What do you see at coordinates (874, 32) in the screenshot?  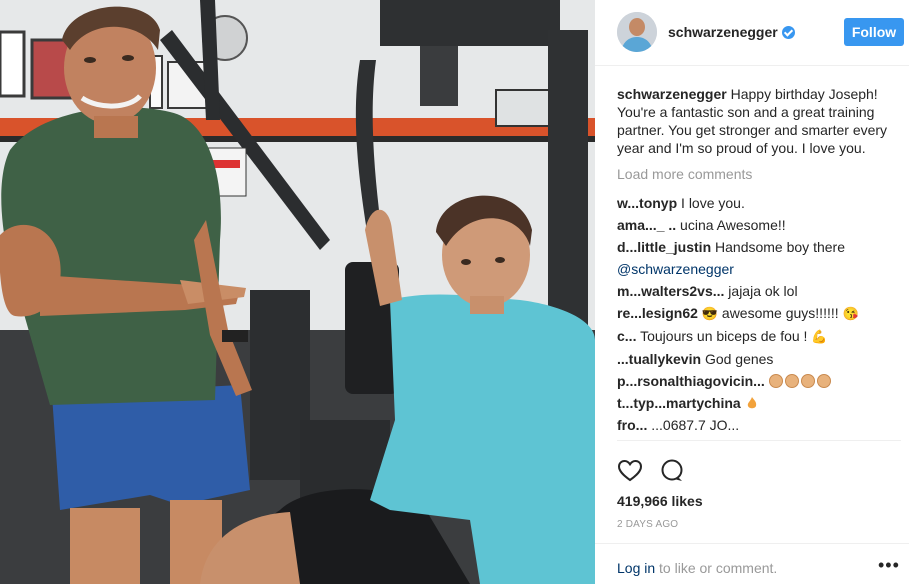 I see `follow-button: Follow` at bounding box center [874, 32].